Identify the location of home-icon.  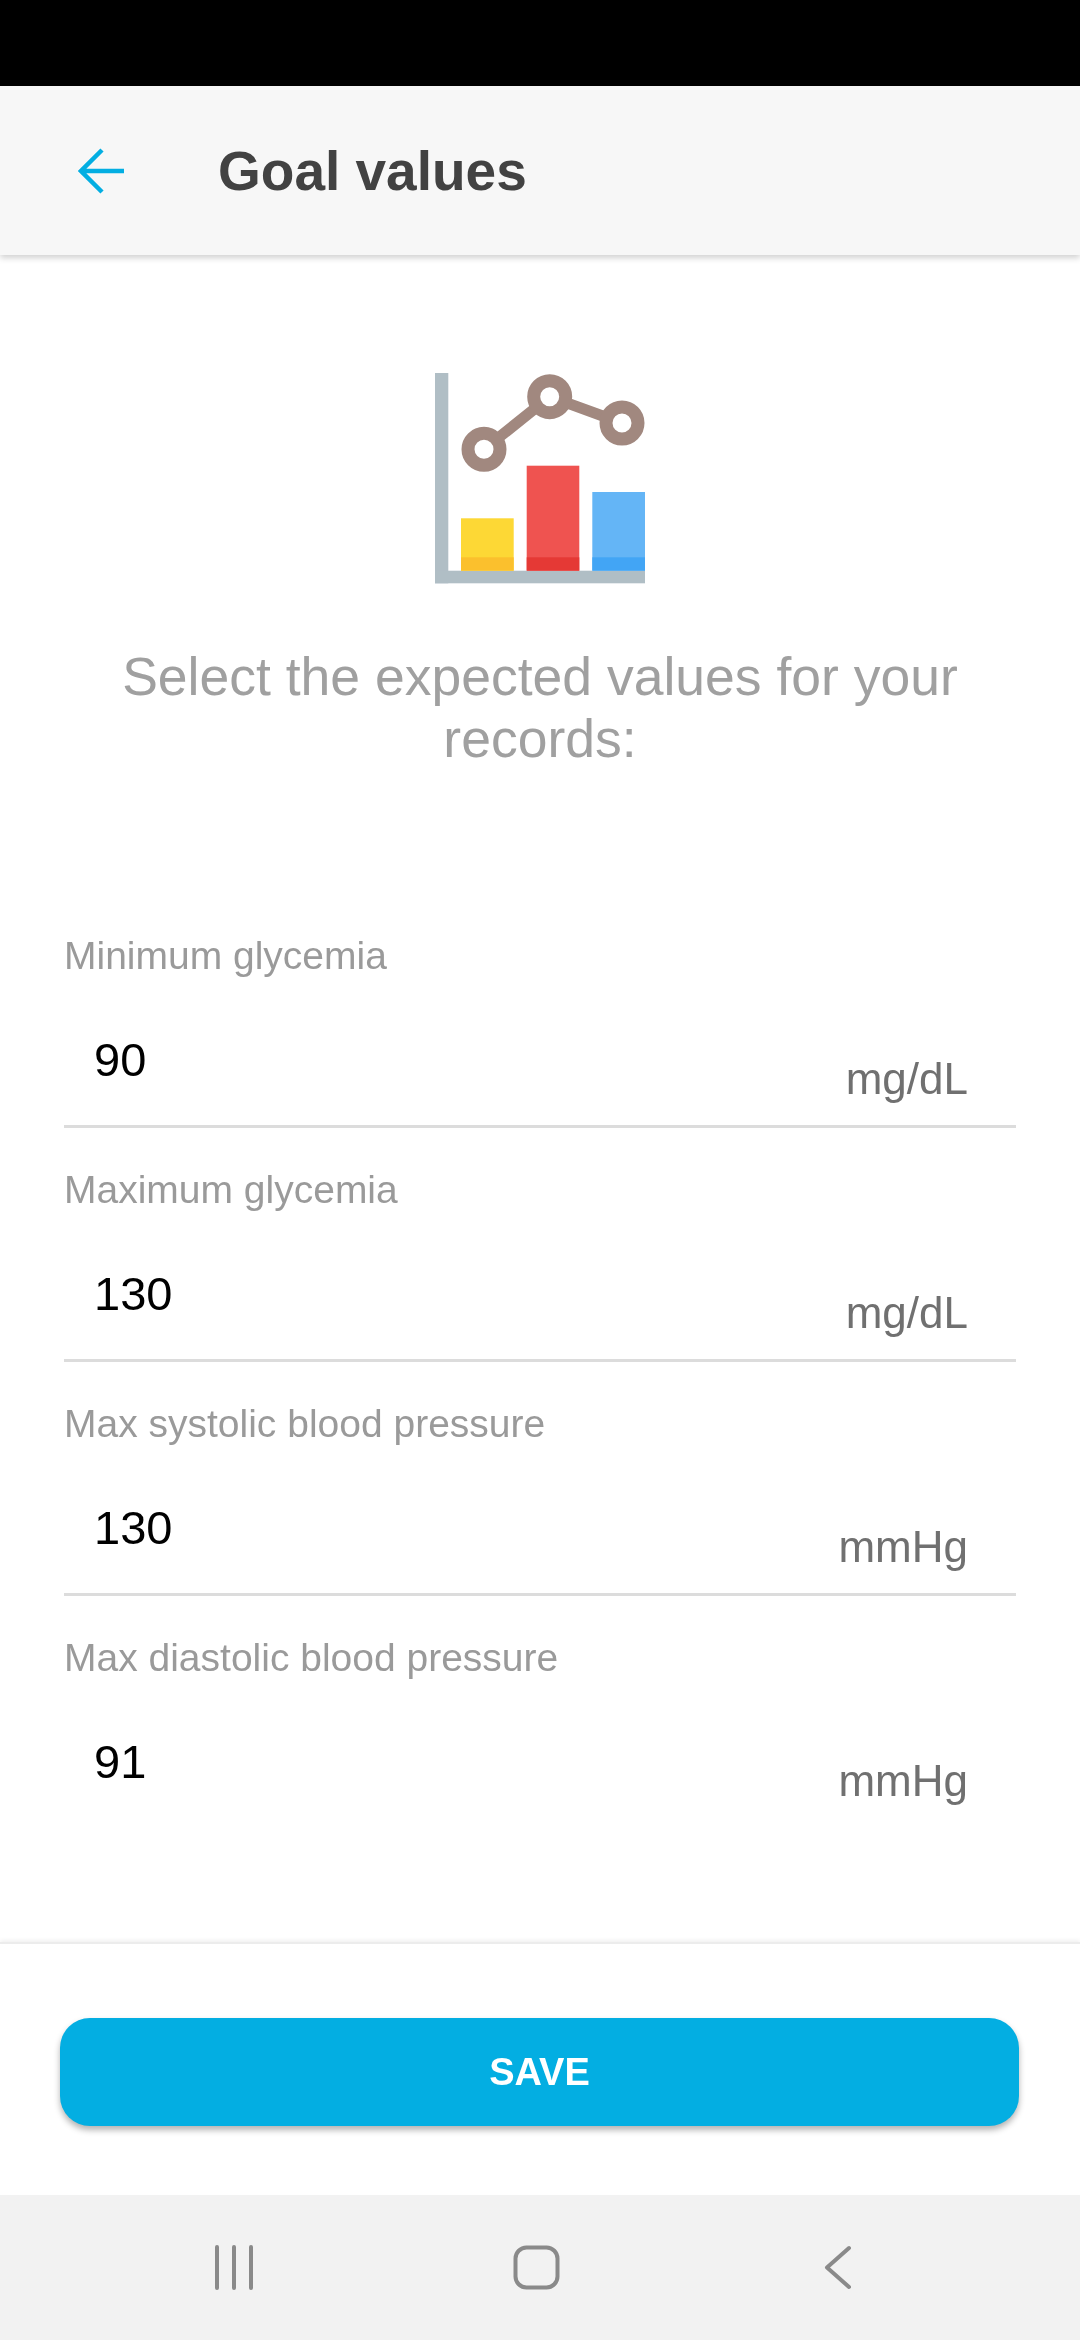
(536, 2267).